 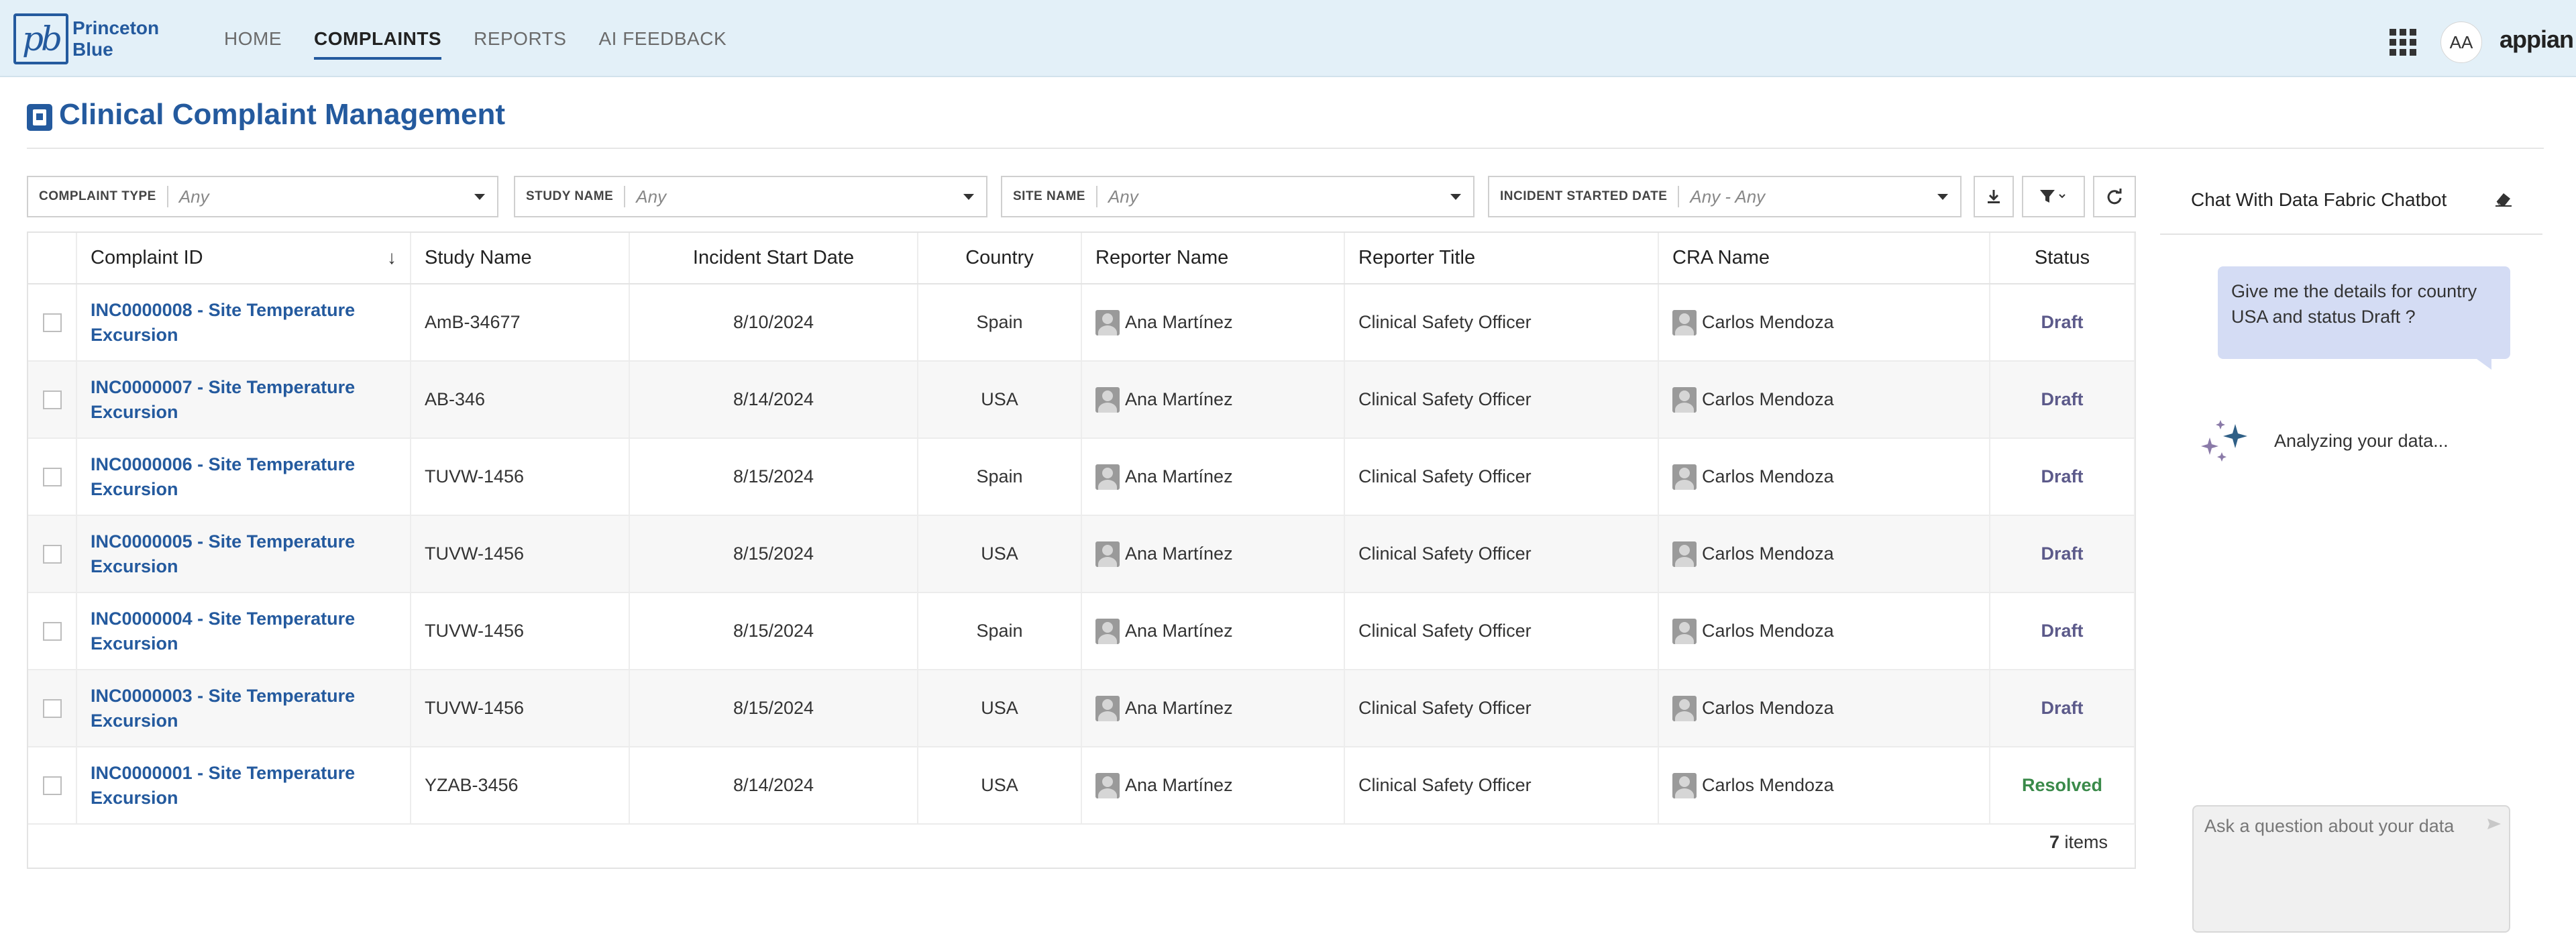 What do you see at coordinates (1000, 323) in the screenshot?
I see `country-cell: Spain` at bounding box center [1000, 323].